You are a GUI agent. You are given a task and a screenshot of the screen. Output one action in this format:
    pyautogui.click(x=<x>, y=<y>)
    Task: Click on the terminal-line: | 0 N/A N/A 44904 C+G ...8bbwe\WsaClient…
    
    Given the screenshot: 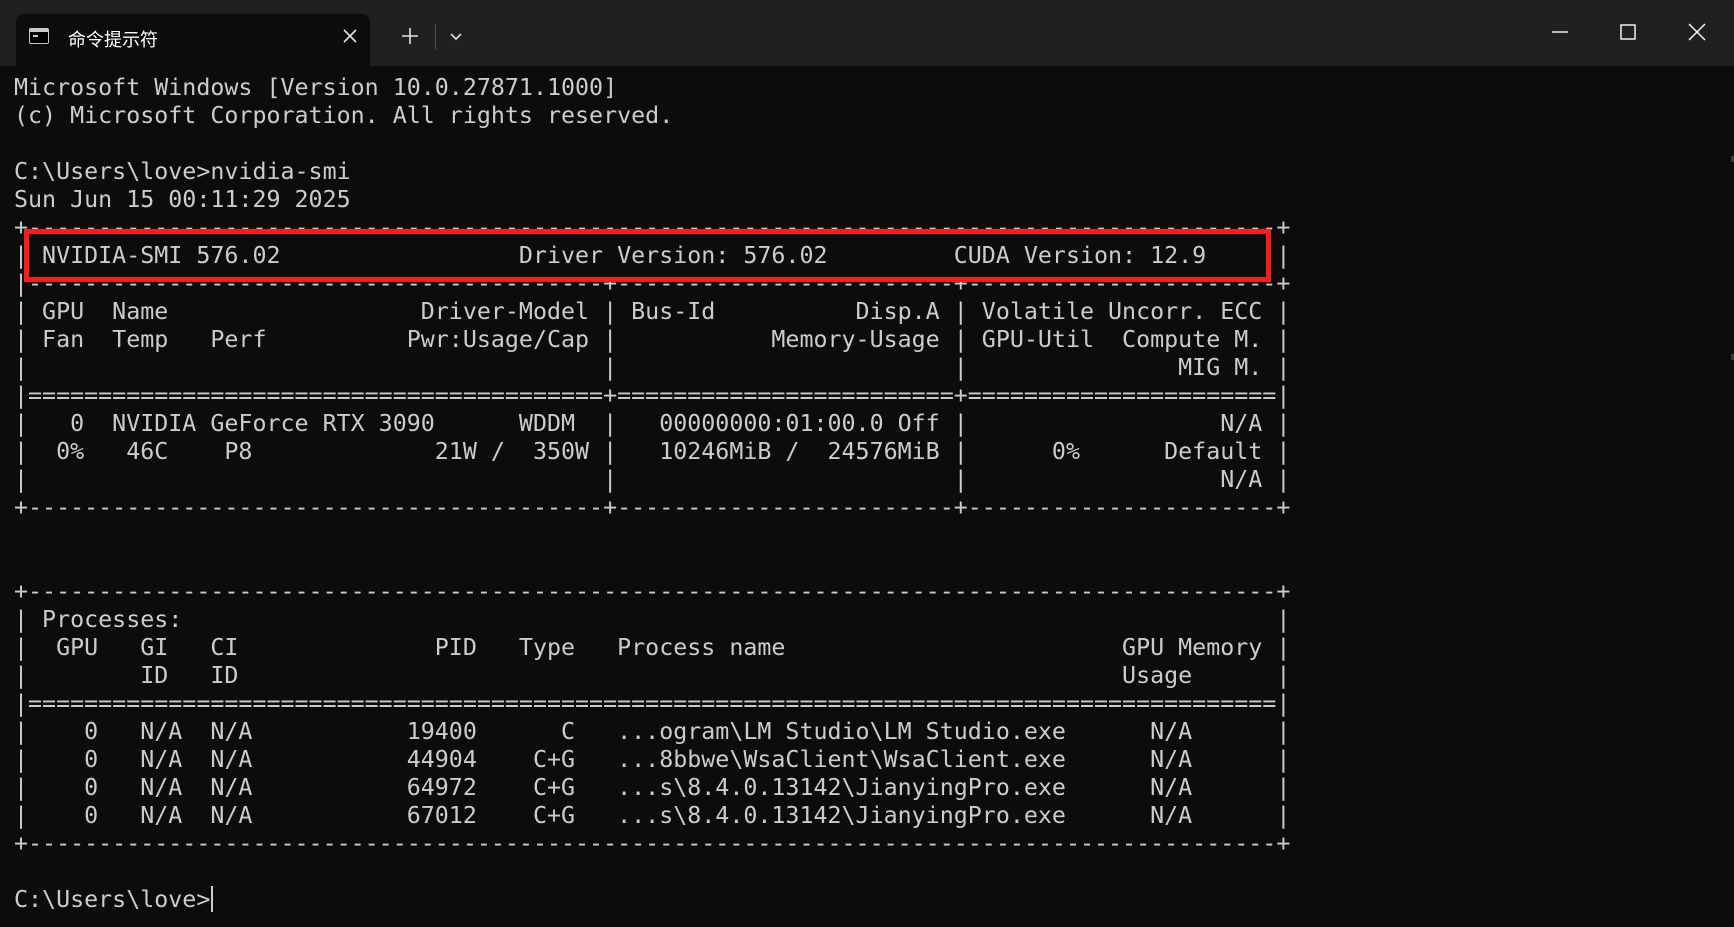 What is the action you would take?
    pyautogui.click(x=652, y=759)
    